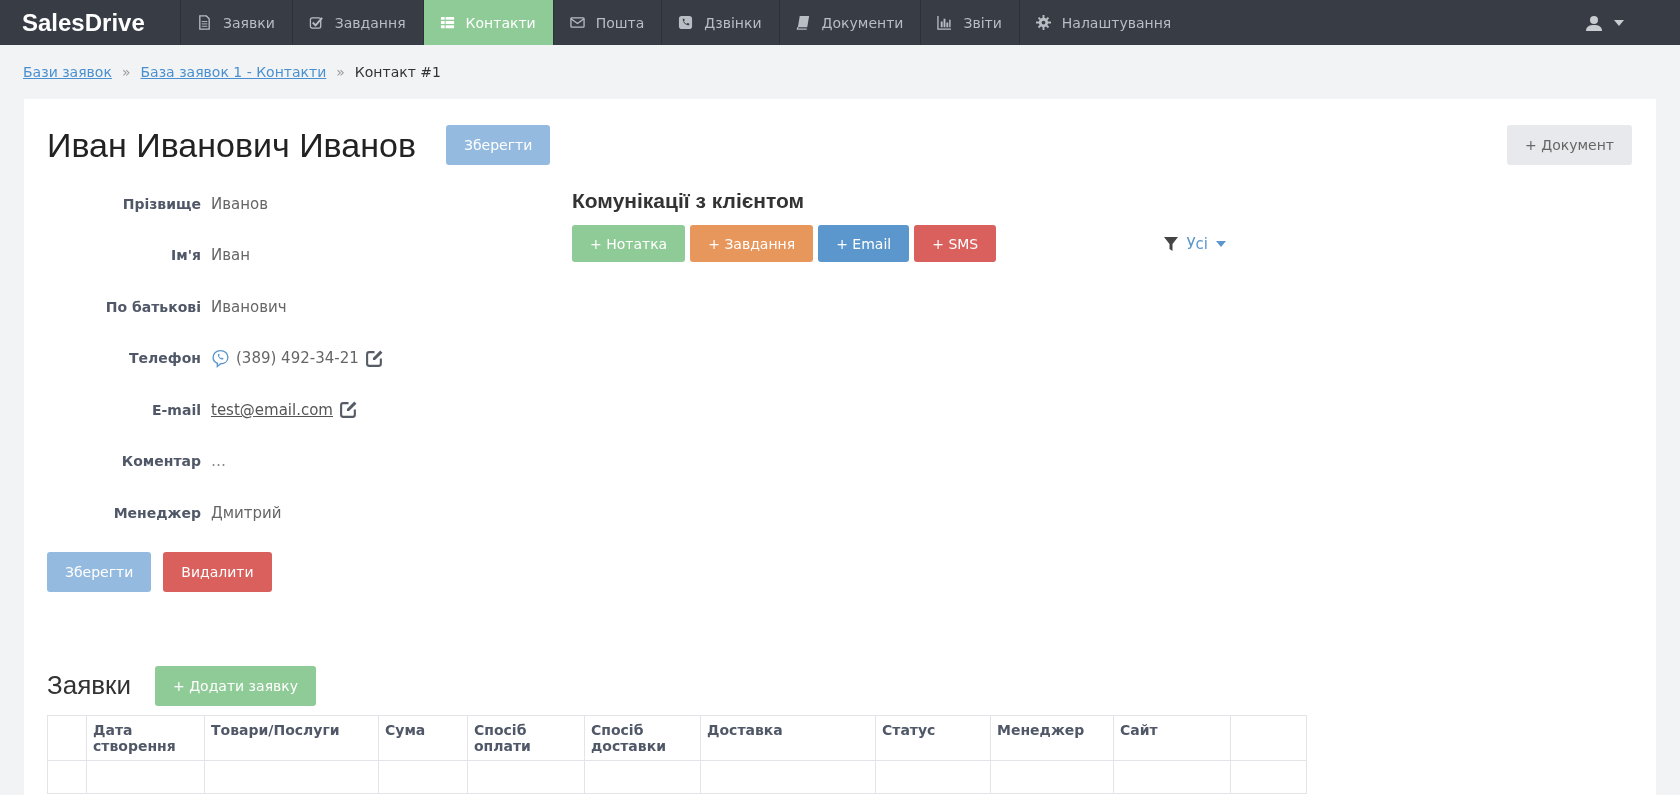 This screenshot has height=795, width=1680. I want to click on column-header: Товари/Послуги, so click(291, 737).